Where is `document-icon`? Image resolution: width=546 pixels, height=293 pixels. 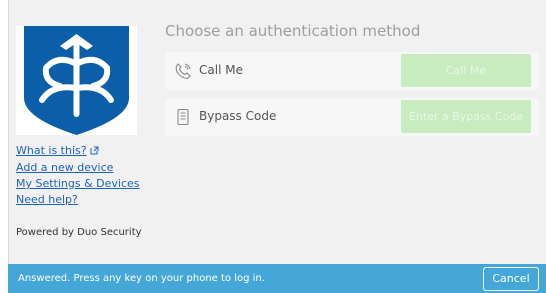
document-icon is located at coordinates (183, 117).